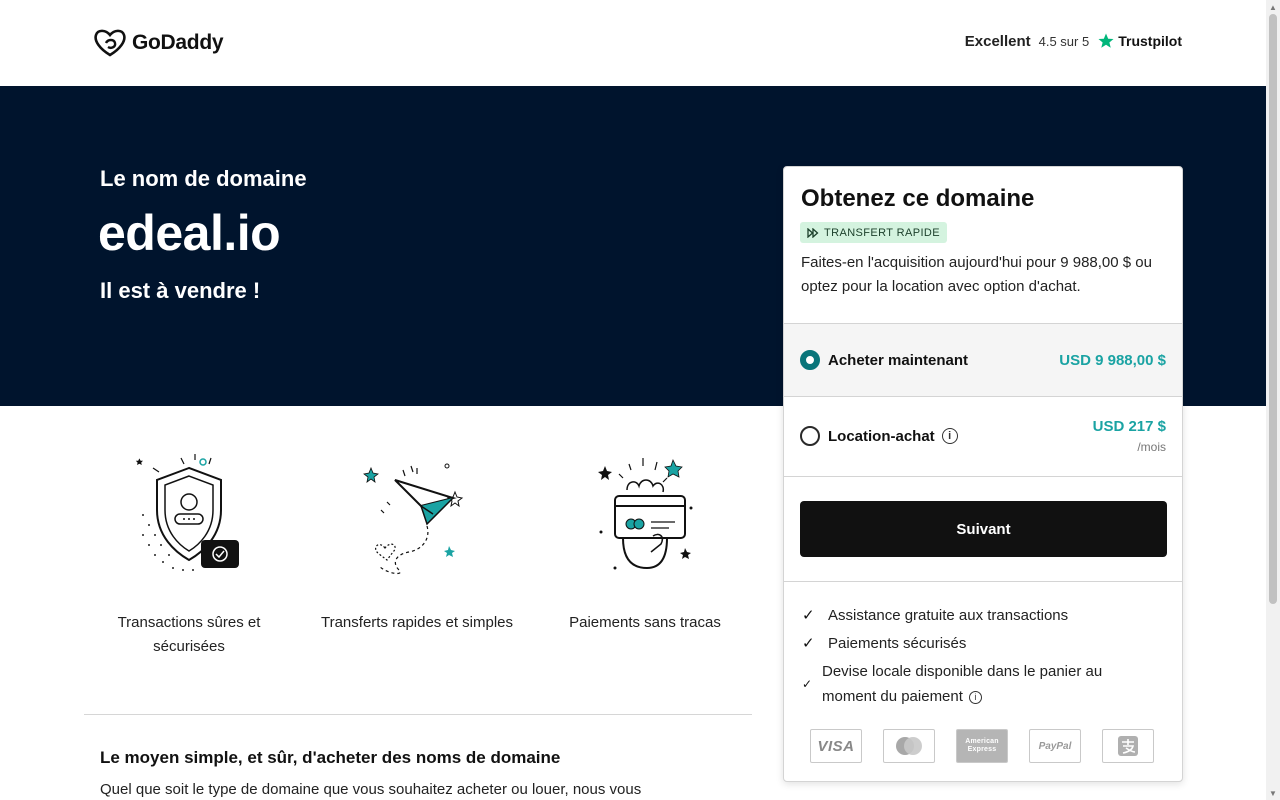  I want to click on radio-lease-to-own, so click(810, 436).